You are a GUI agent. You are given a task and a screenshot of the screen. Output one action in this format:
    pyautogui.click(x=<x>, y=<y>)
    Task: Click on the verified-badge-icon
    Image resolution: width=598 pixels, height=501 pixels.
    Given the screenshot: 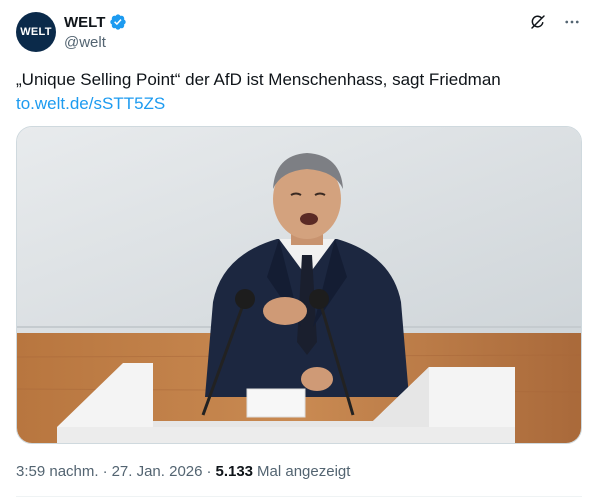 What is the action you would take?
    pyautogui.click(x=118, y=22)
    